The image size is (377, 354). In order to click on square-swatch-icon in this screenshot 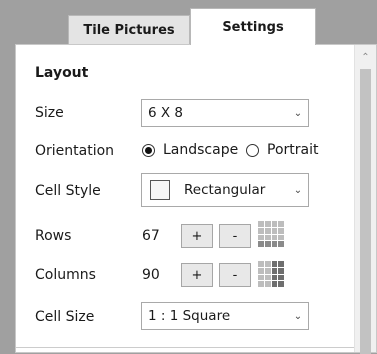, I will do `click(160, 190)`.